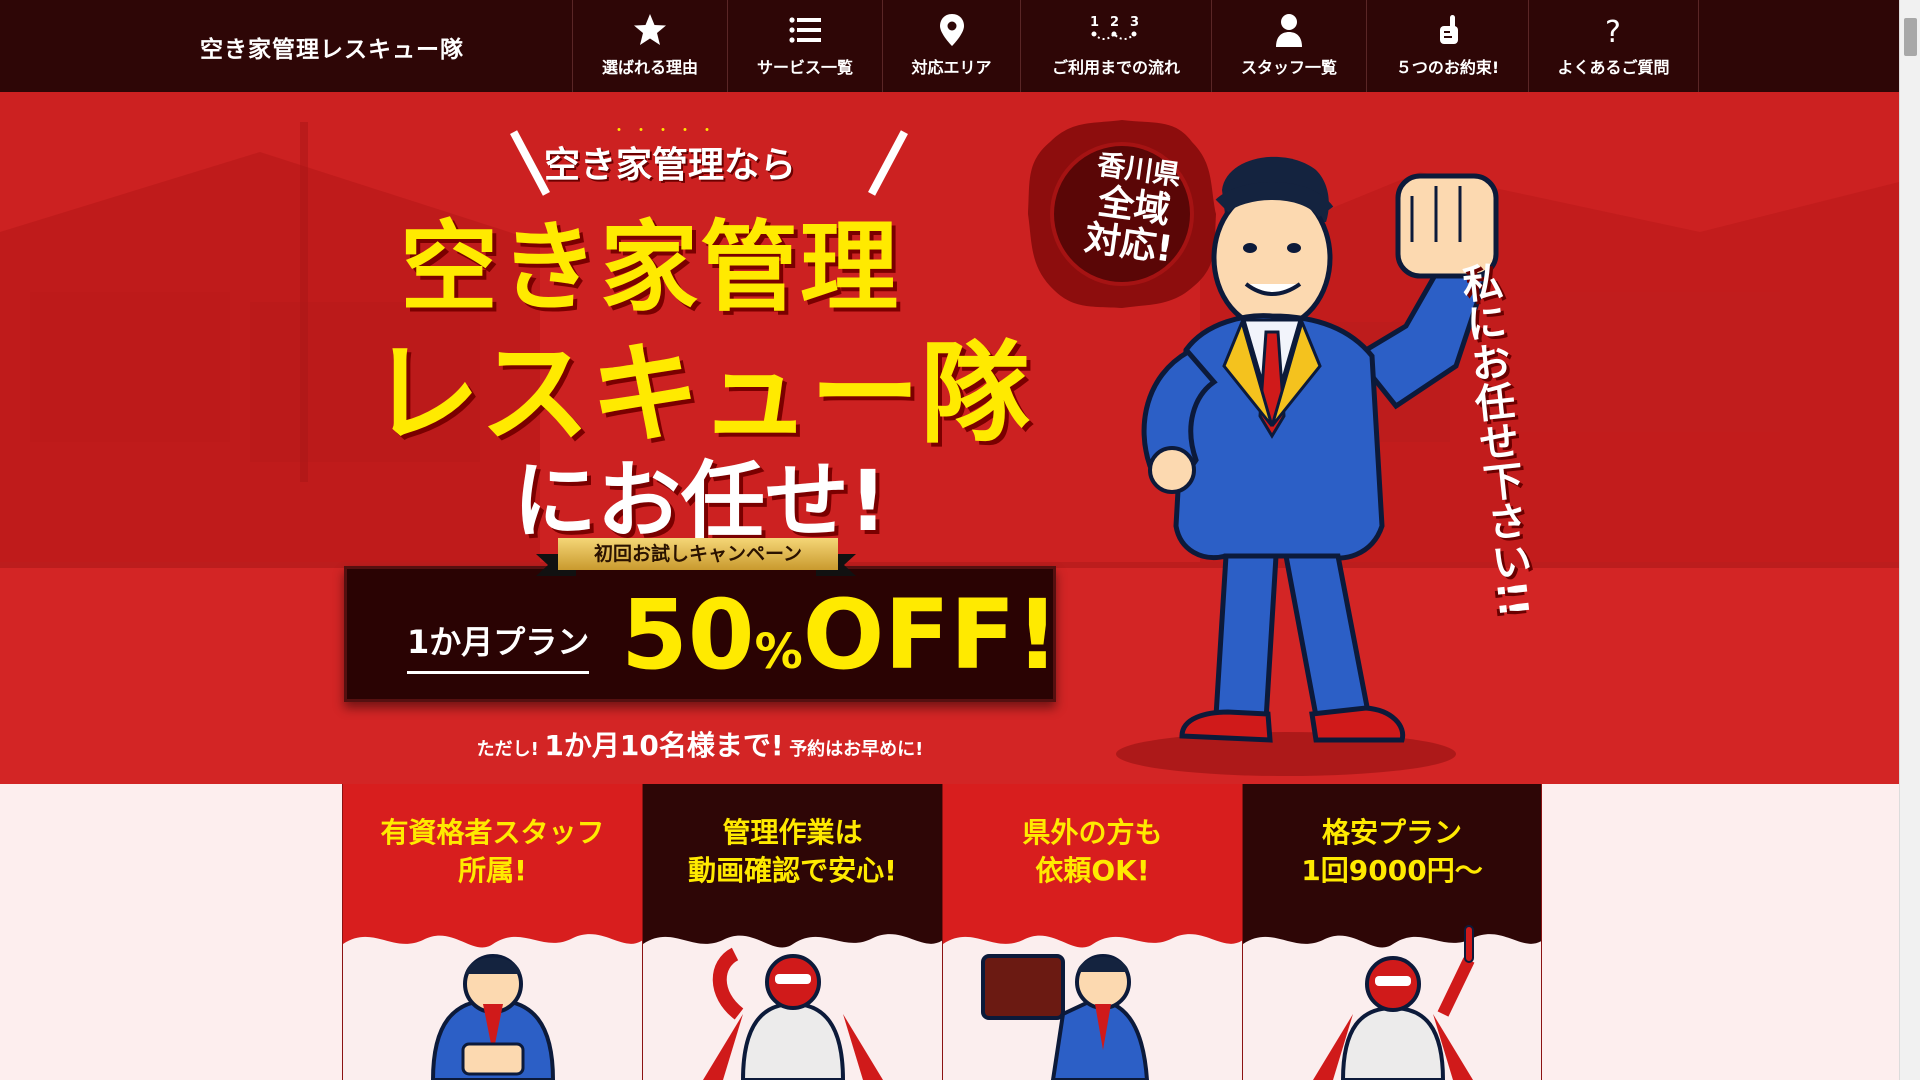  What do you see at coordinates (792, 1007) in the screenshot?
I see `hero-mascot-illustration` at bounding box center [792, 1007].